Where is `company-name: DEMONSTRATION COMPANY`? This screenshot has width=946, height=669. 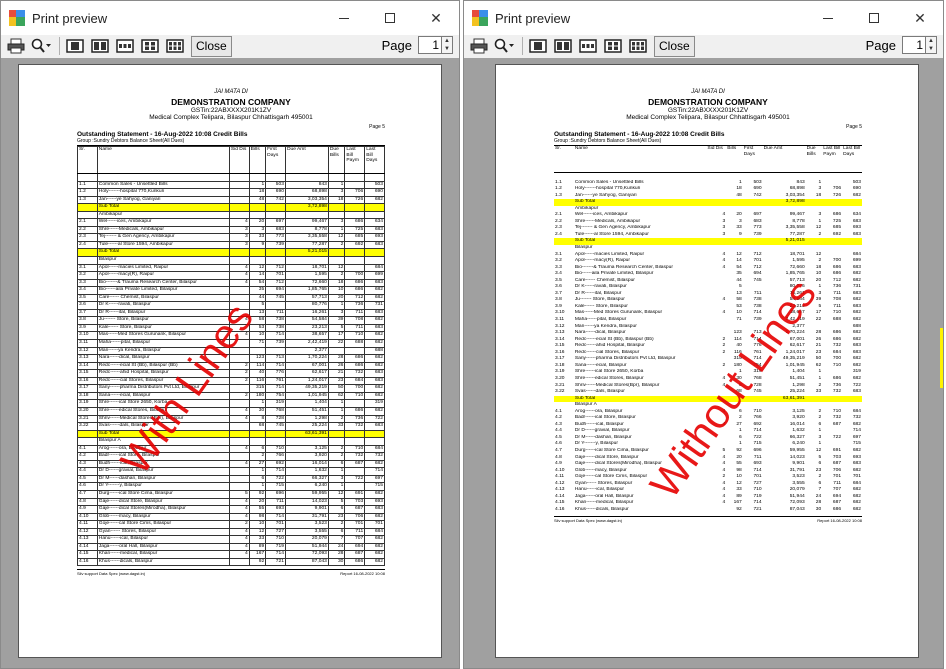
company-name: DEMONSTRATION COMPANY is located at coordinates (708, 102).